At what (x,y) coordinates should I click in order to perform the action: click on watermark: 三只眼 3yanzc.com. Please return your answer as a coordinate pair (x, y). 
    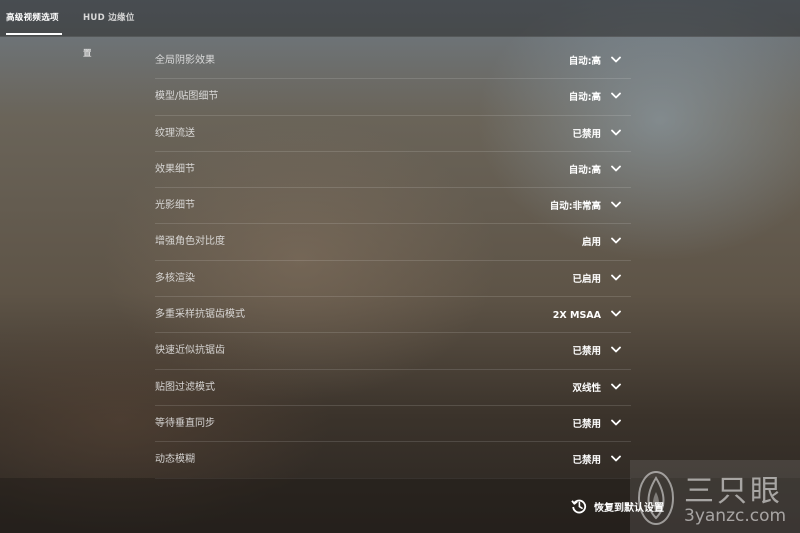
    Looking at the image, I should click on (715, 496).